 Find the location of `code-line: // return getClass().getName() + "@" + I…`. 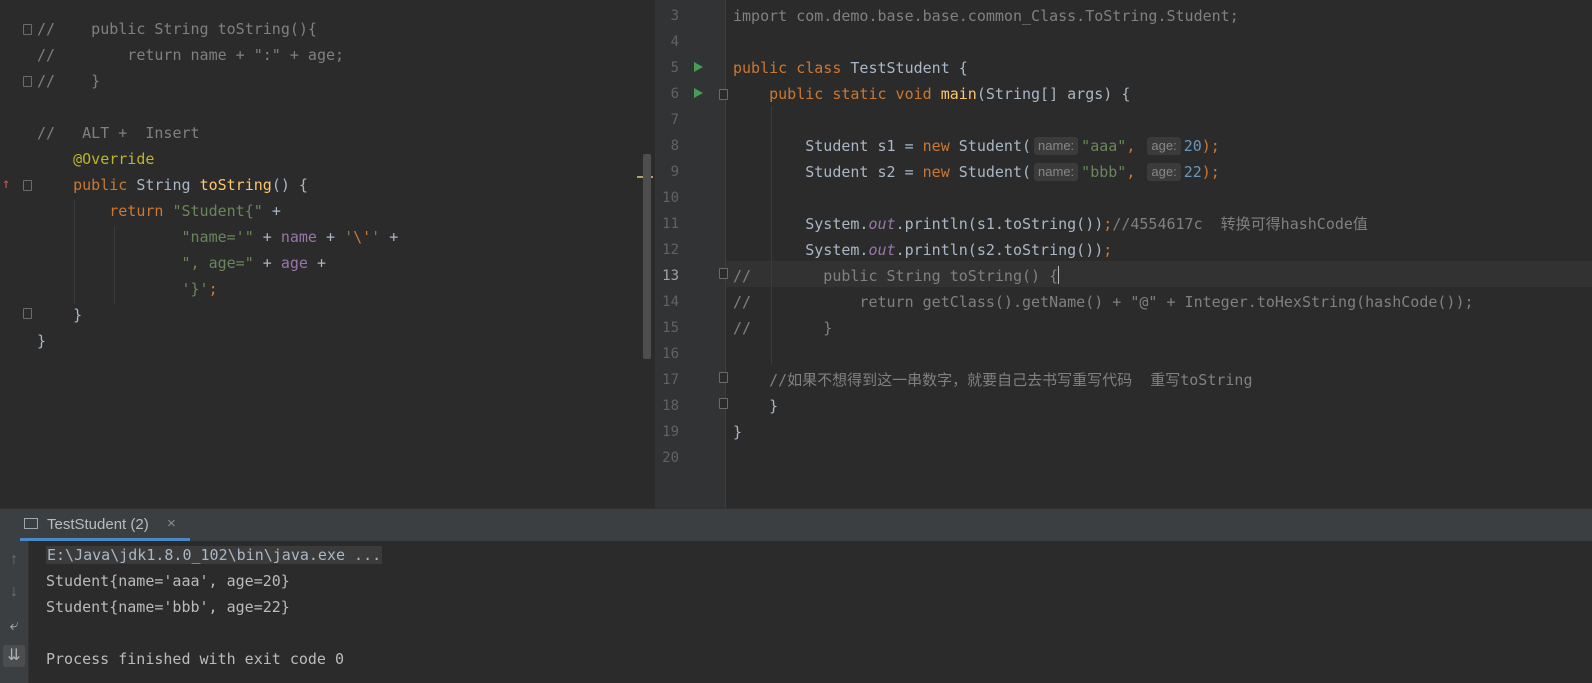

code-line: // return getClass().getName() + "@" + I… is located at coordinates (1103, 302).